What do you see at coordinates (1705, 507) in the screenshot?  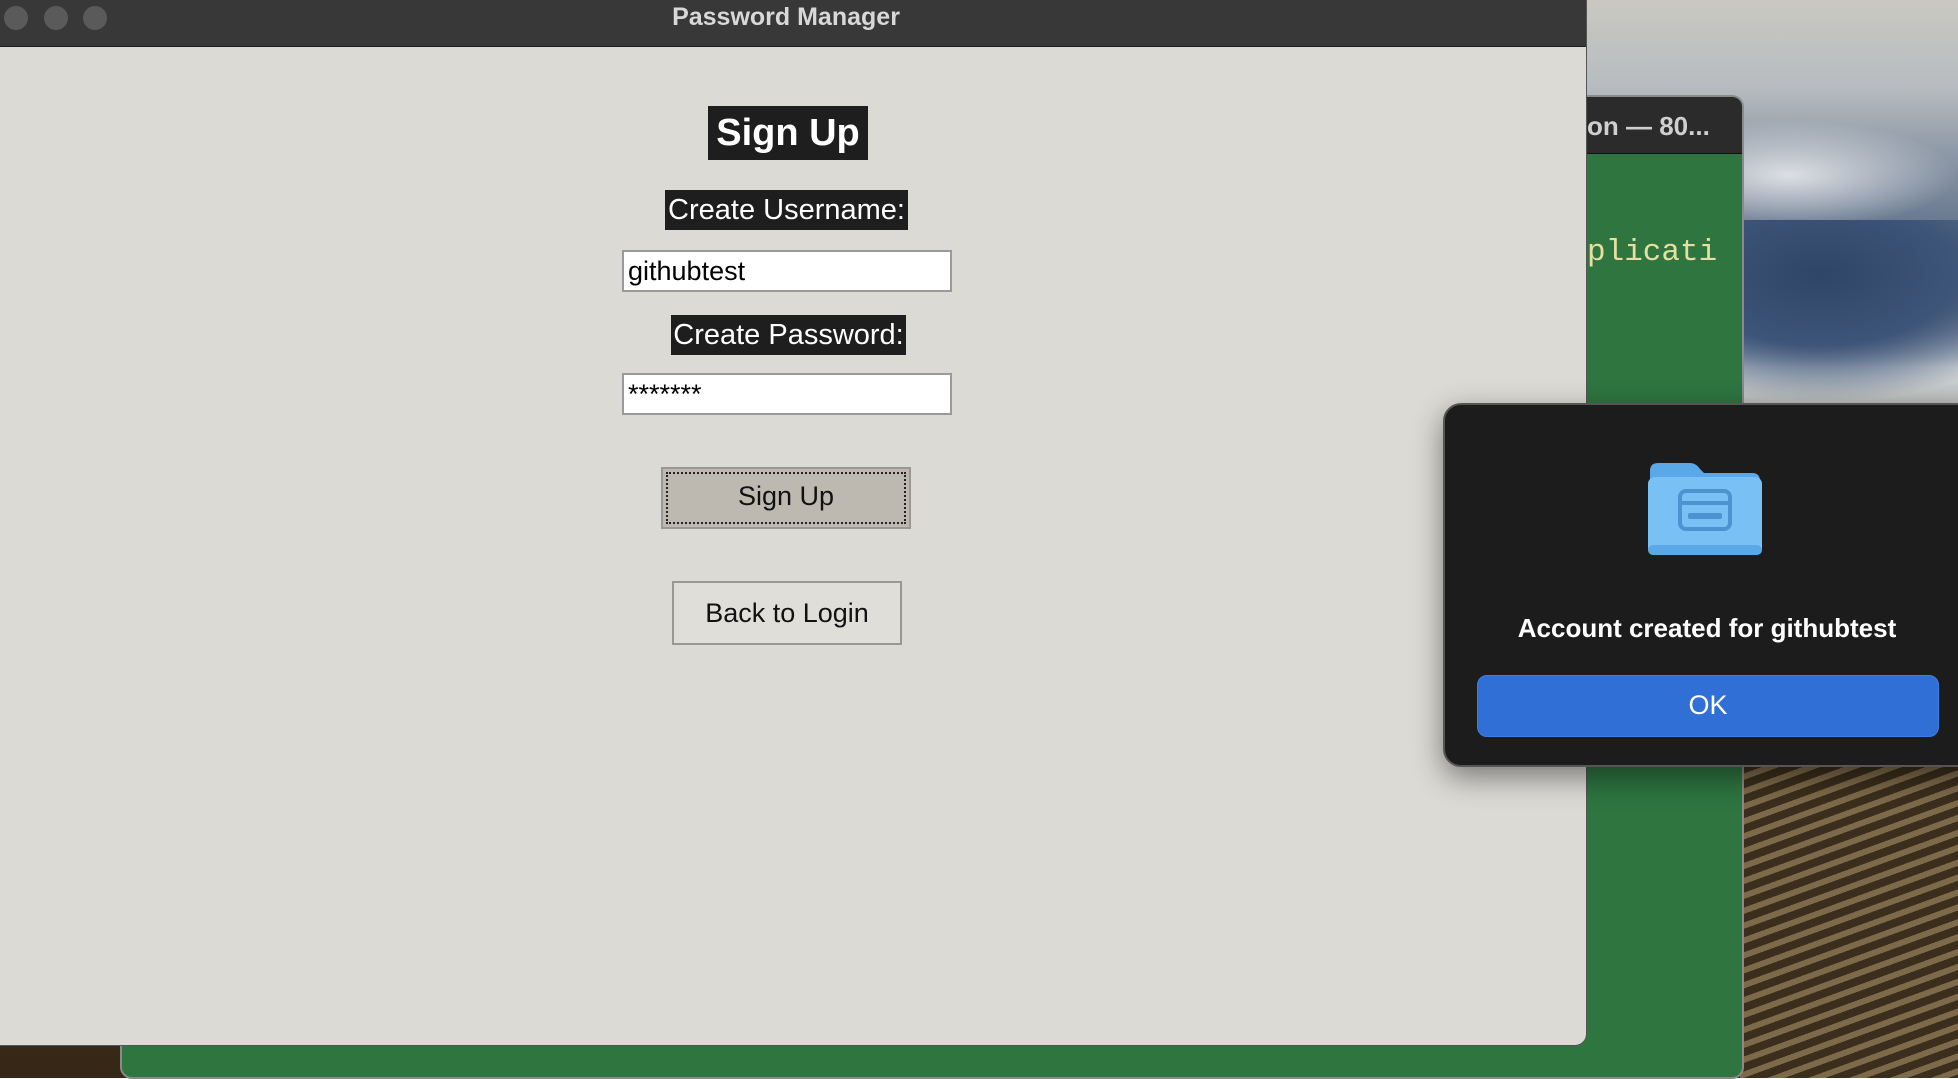 I see `folder-icon` at bounding box center [1705, 507].